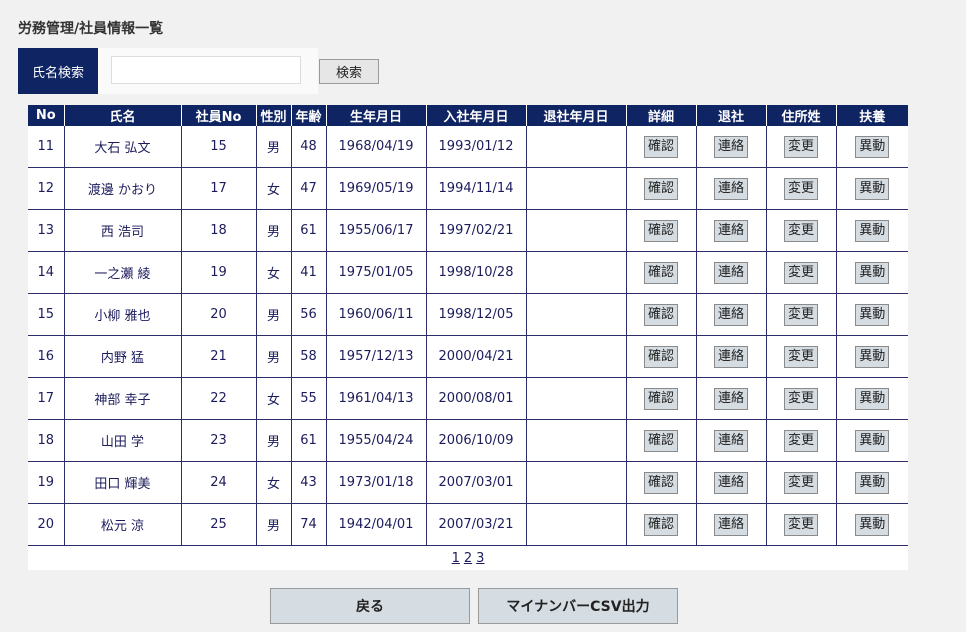 Image resolution: width=966 pixels, height=632 pixels. I want to click on employee-number: 25, so click(218, 524).